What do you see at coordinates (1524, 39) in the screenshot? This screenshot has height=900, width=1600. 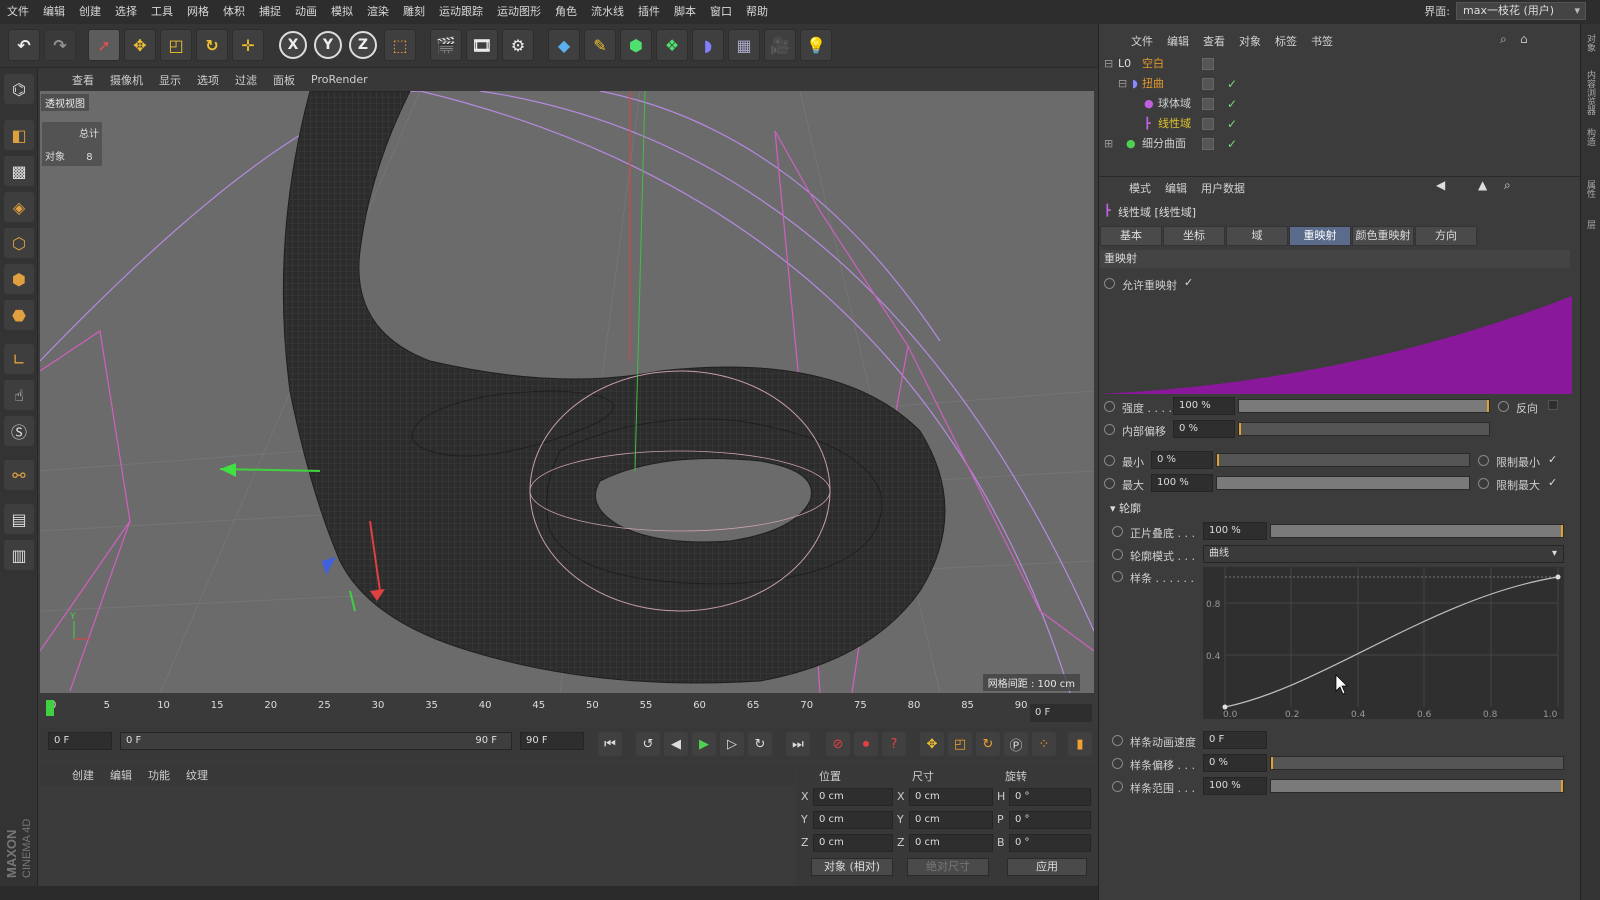 I see `home-icon: ⌂` at bounding box center [1524, 39].